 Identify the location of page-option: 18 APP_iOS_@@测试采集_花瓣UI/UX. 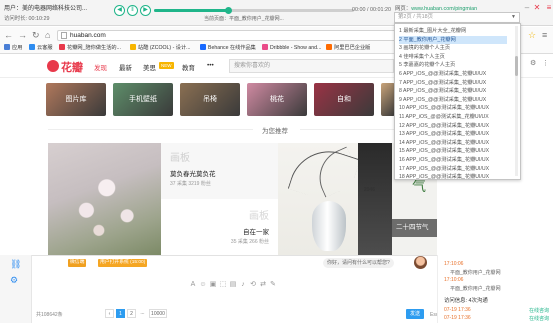
(453, 176).